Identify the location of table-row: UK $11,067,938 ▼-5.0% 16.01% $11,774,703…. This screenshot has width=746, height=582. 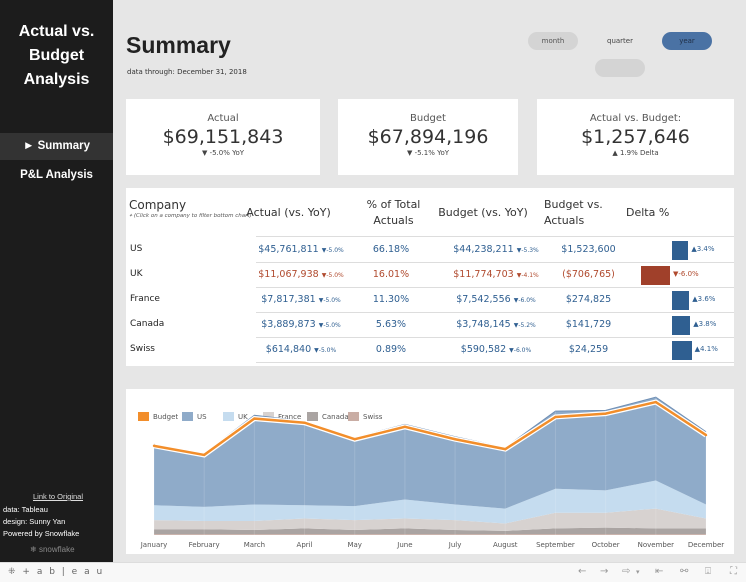
(430, 274).